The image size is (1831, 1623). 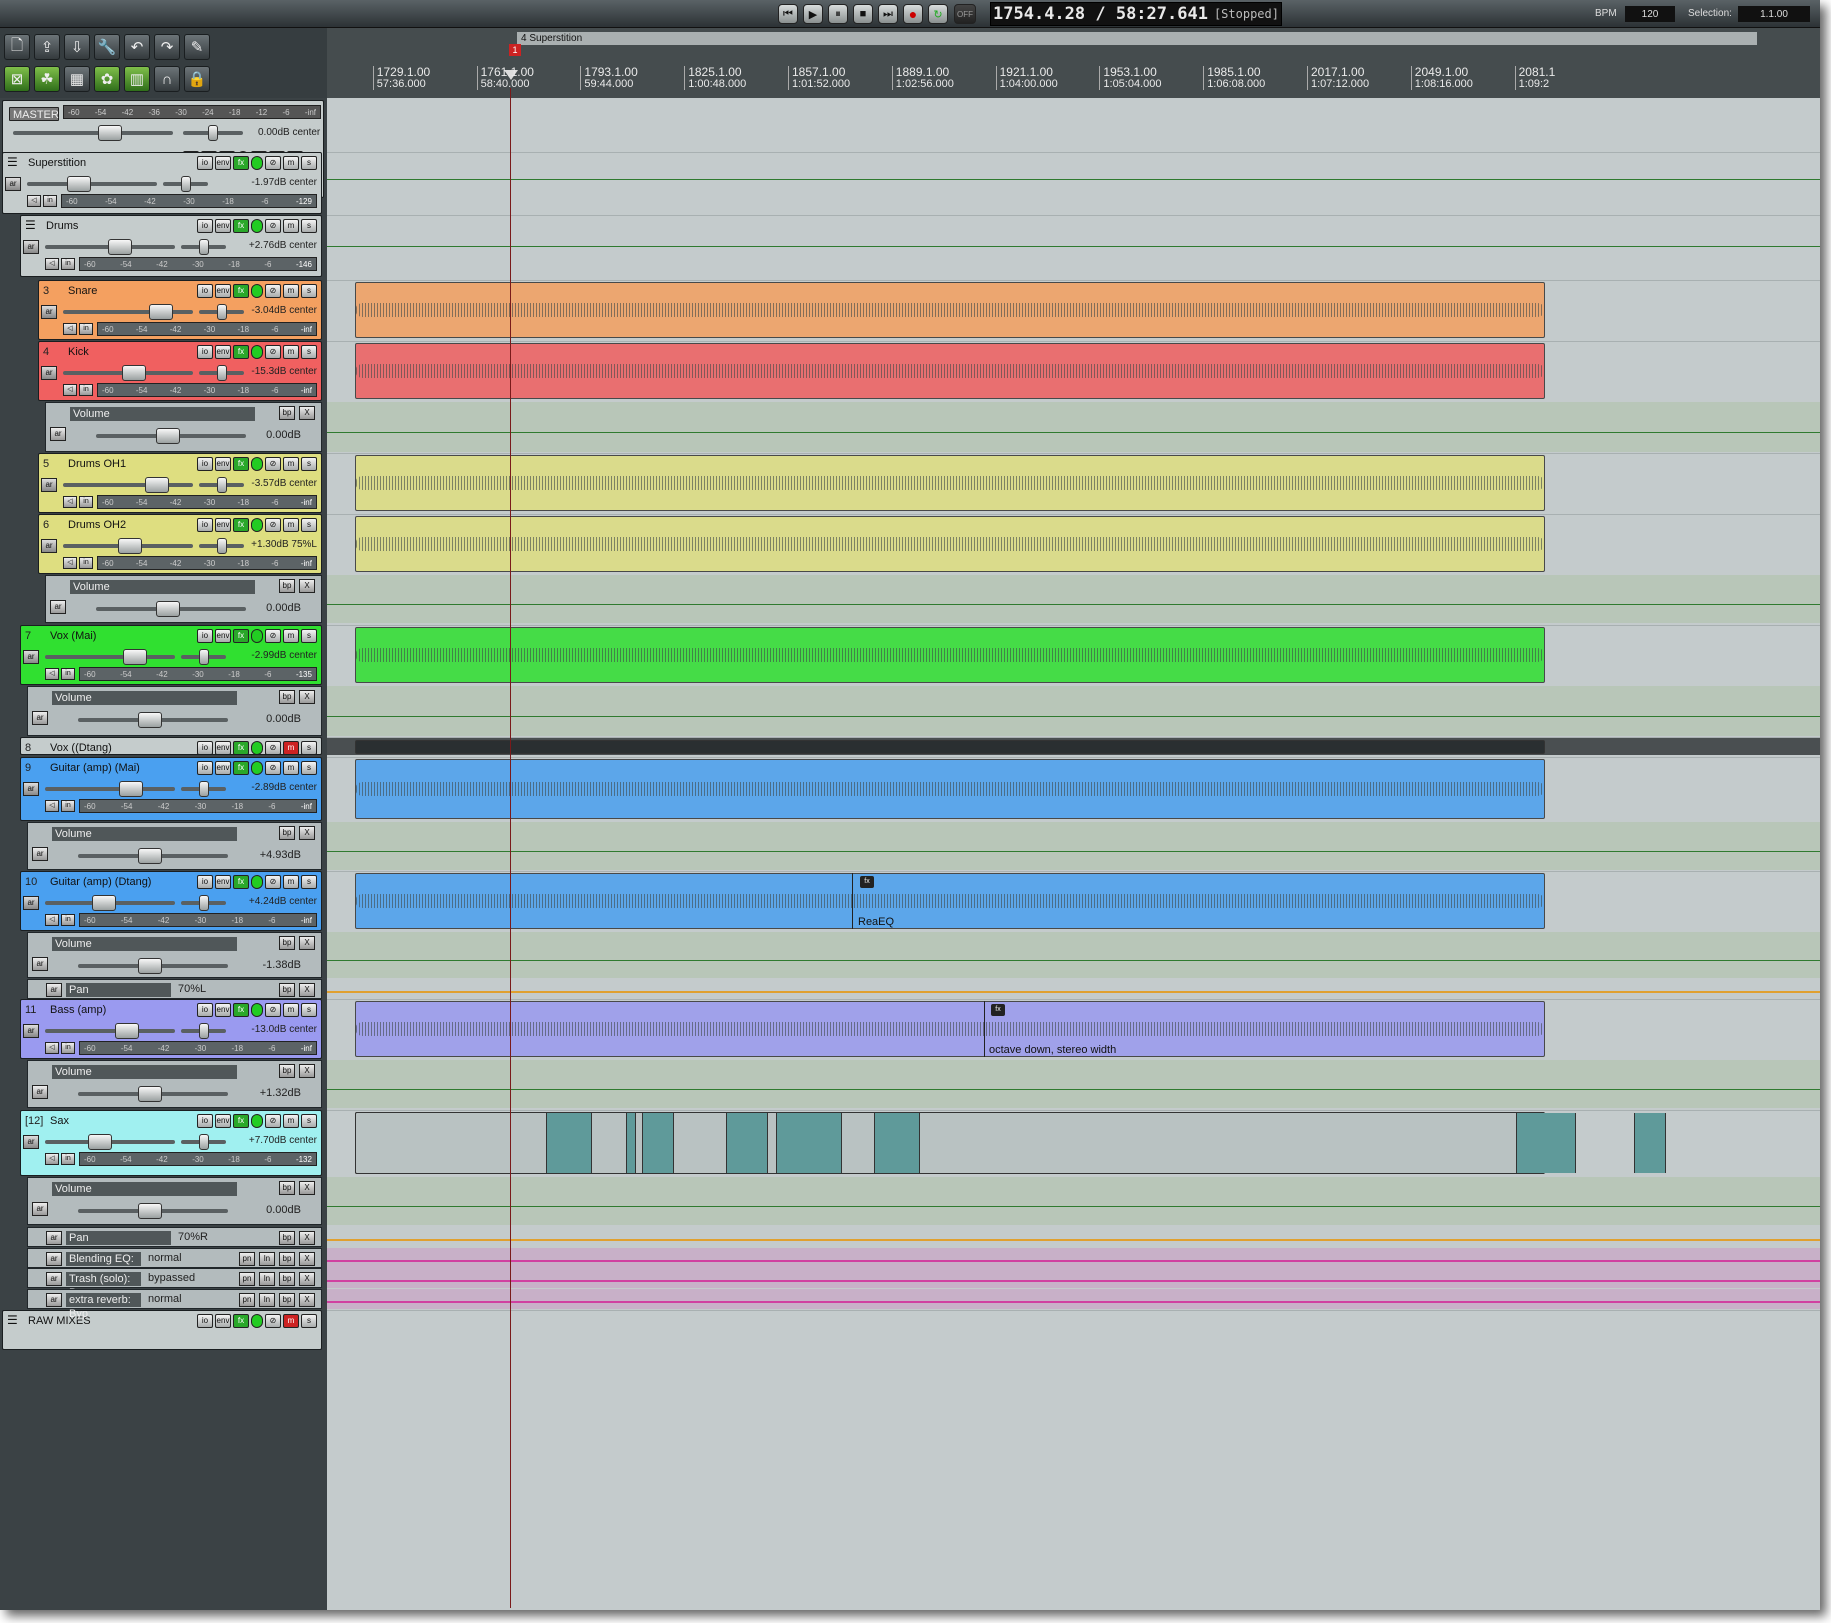 What do you see at coordinates (241, 1010) in the screenshot?
I see `fx-button: fx` at bounding box center [241, 1010].